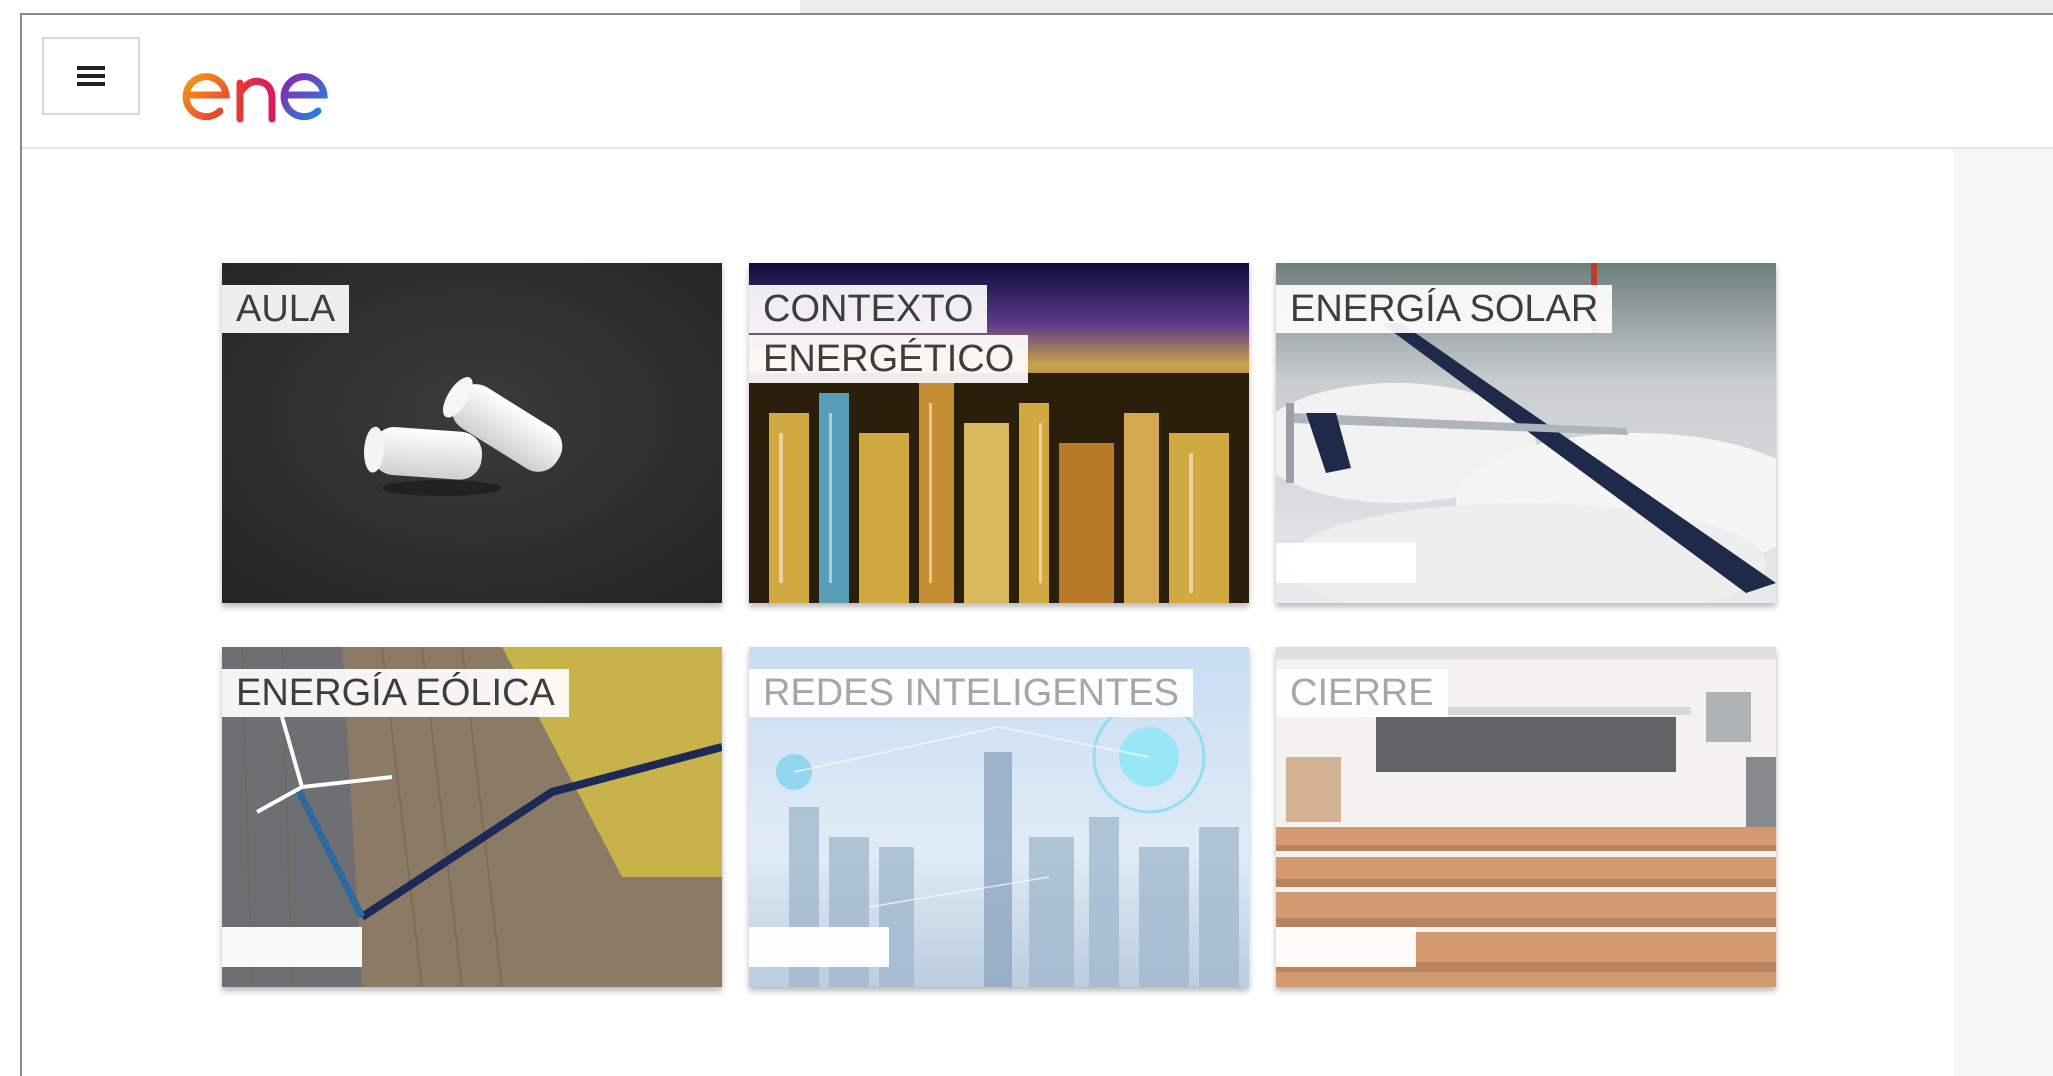 The width and height of the screenshot is (2053, 1076). I want to click on hamburger-icon, so click(91, 76).